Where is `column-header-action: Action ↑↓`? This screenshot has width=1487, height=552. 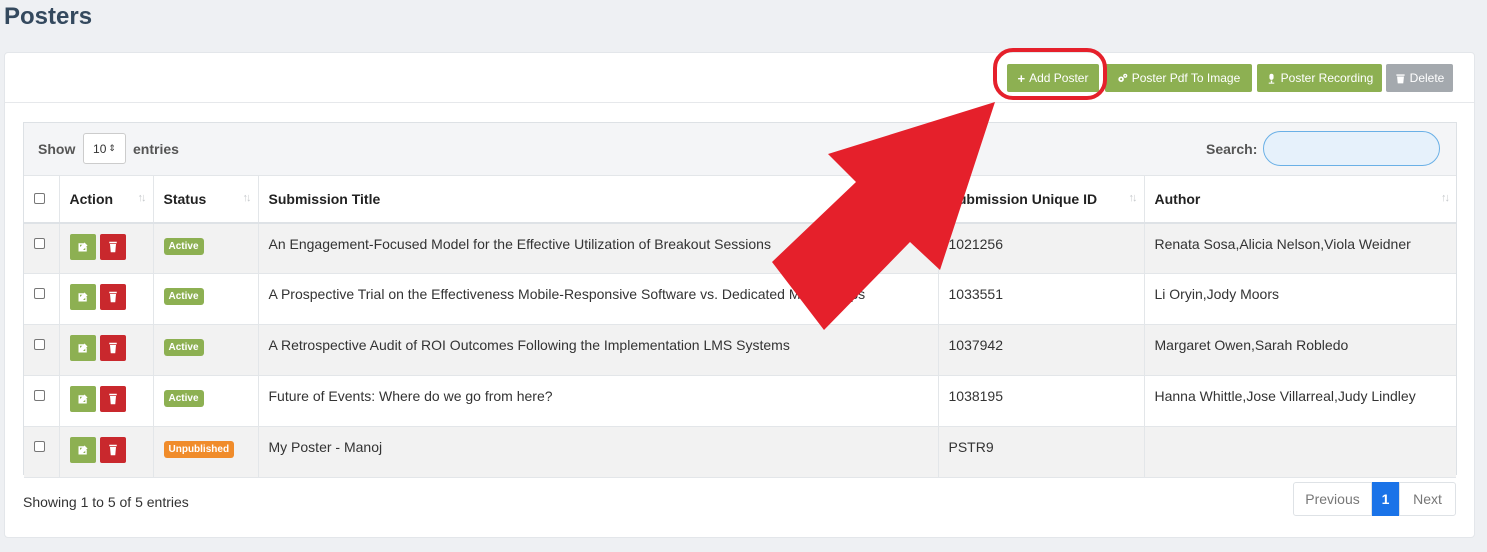
column-header-action: Action ↑↓ is located at coordinates (106, 199).